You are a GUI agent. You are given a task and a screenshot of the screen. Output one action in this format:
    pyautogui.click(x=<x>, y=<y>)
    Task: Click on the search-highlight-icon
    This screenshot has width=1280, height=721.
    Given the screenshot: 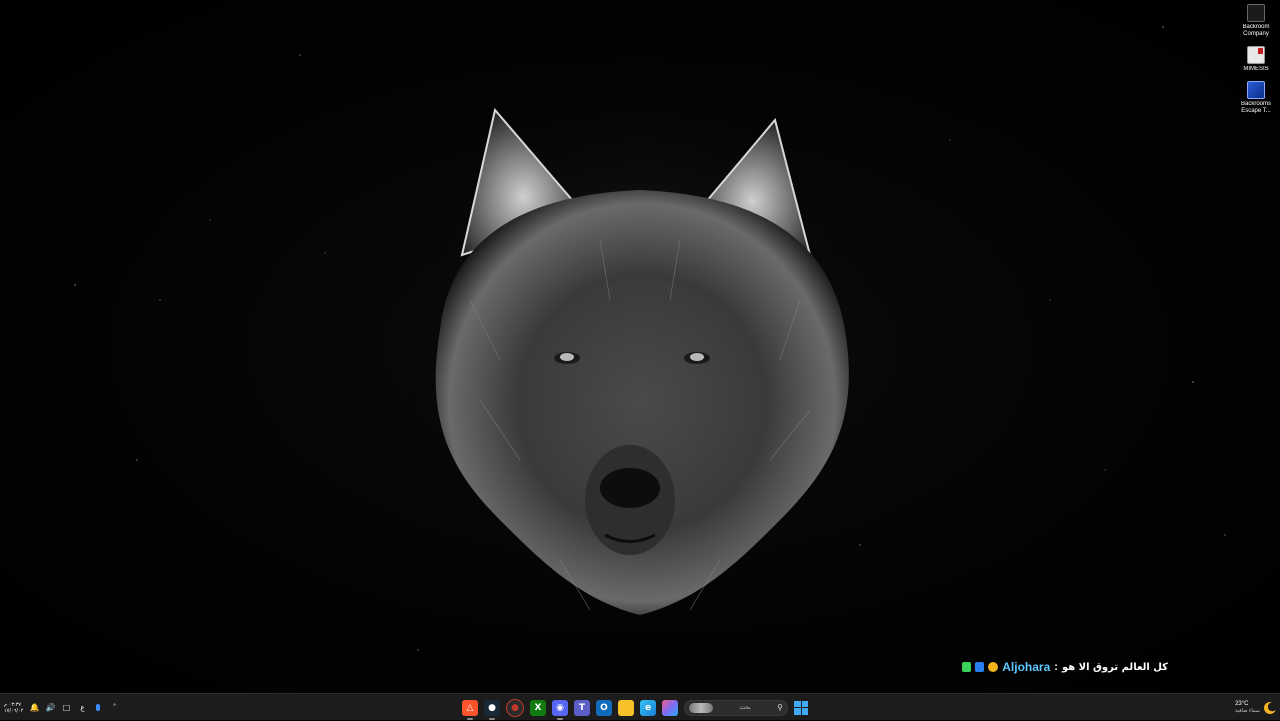 What is the action you would take?
    pyautogui.click(x=701, y=707)
    